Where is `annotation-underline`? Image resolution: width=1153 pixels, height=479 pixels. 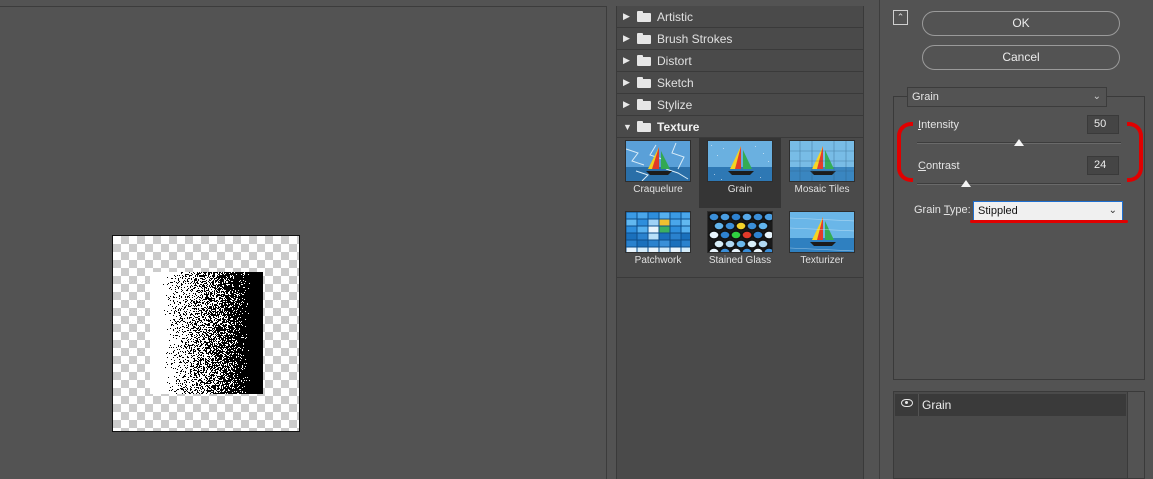
annotation-underline is located at coordinates (1049, 221).